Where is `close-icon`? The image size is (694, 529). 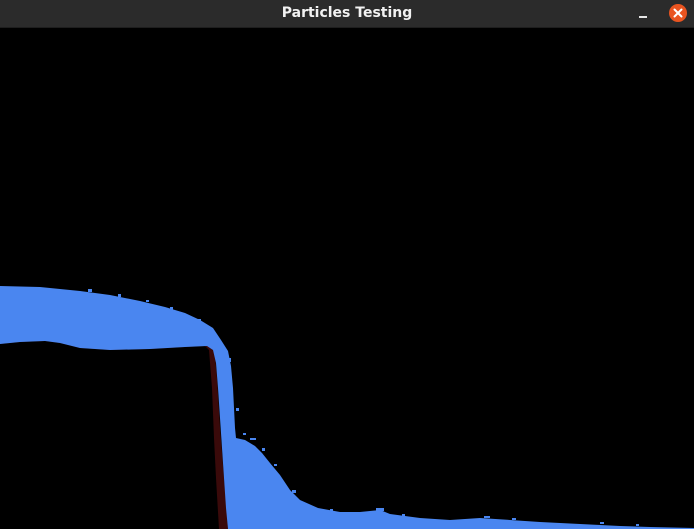 close-icon is located at coordinates (678, 13).